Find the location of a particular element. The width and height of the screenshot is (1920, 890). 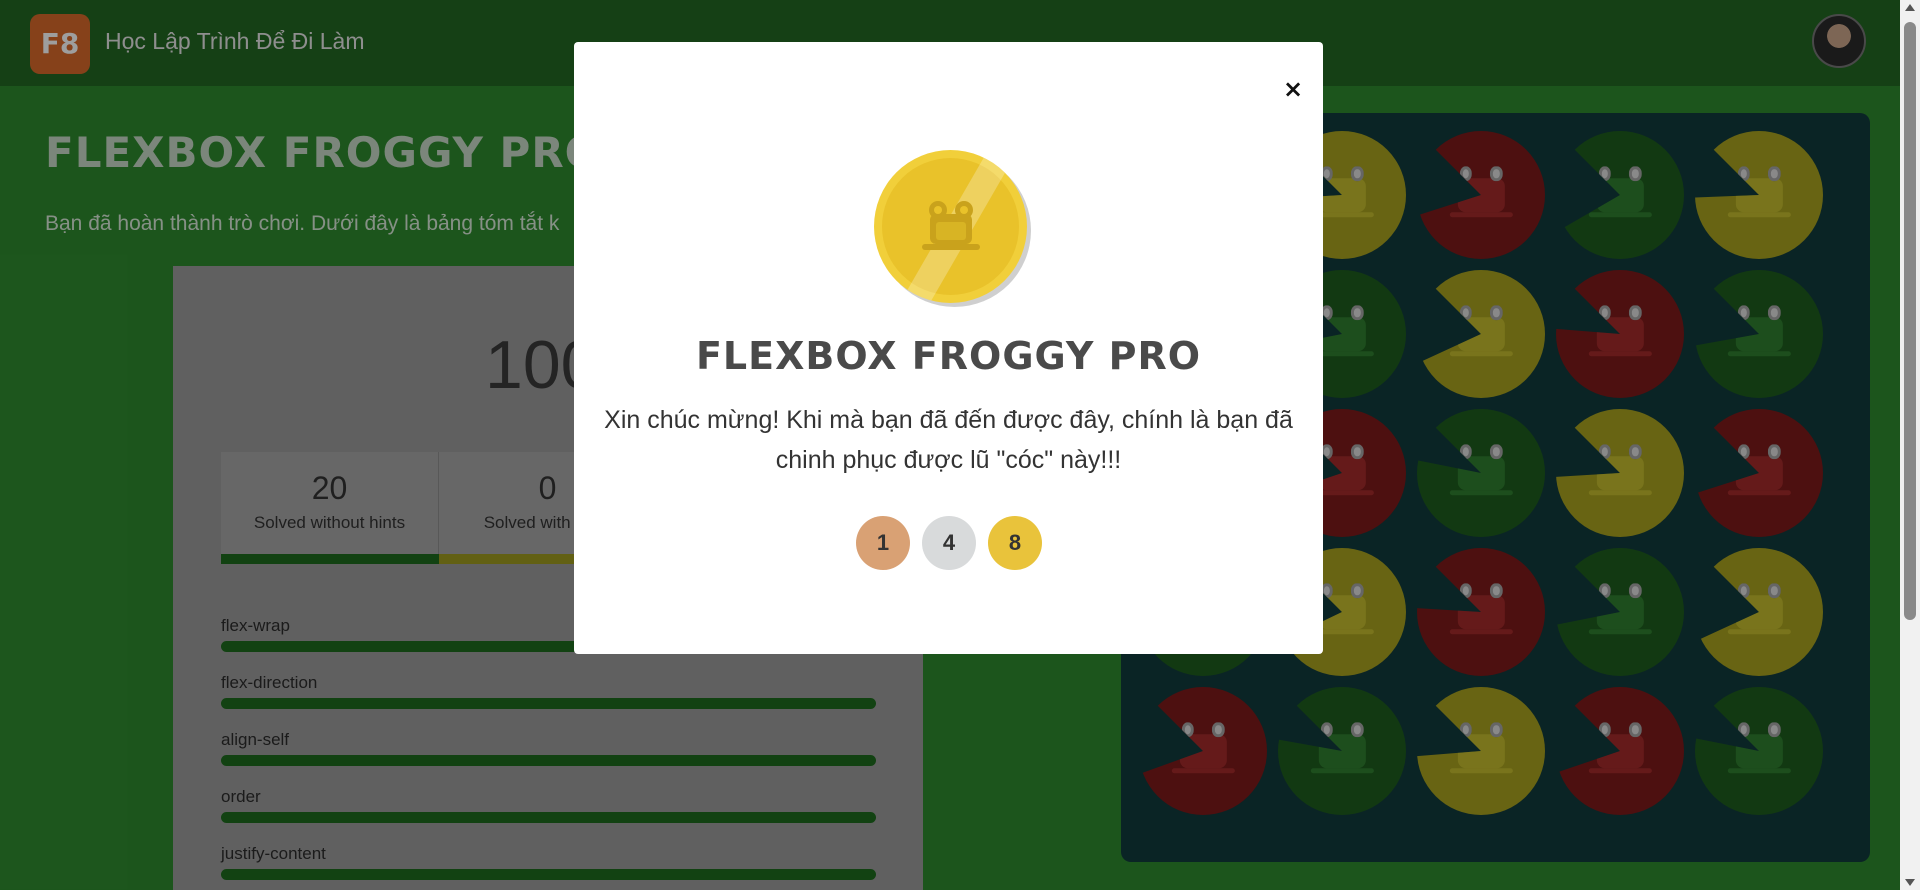

frog-icon is located at coordinates (951, 225).